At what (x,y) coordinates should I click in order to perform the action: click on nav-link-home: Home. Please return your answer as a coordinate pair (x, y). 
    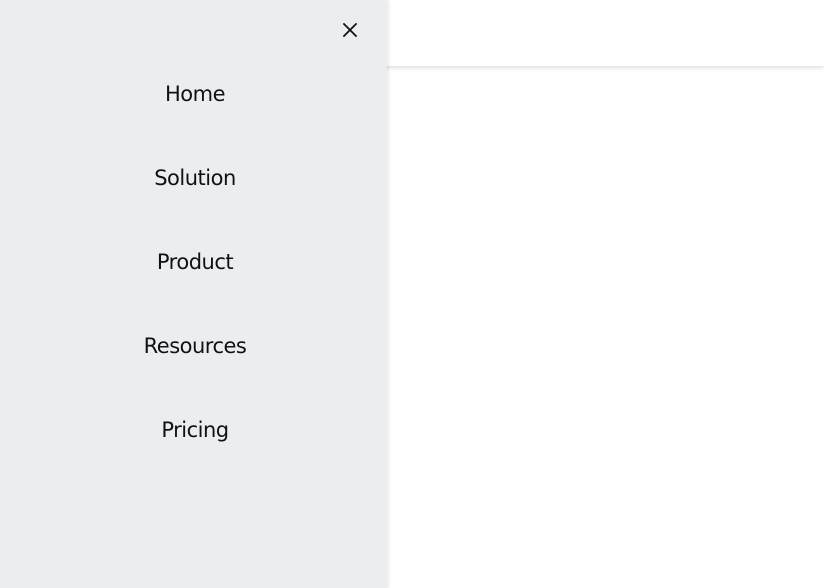
    Looking at the image, I should click on (195, 94).